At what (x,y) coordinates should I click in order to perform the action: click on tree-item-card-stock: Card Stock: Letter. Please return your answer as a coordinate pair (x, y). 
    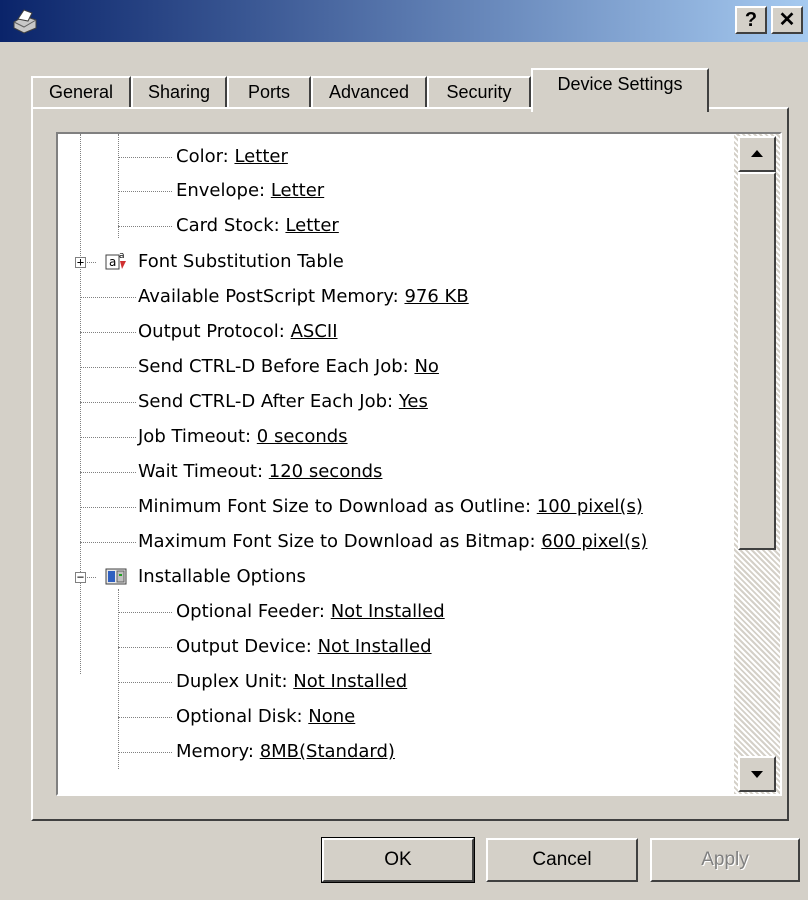
    Looking at the image, I should click on (257, 226).